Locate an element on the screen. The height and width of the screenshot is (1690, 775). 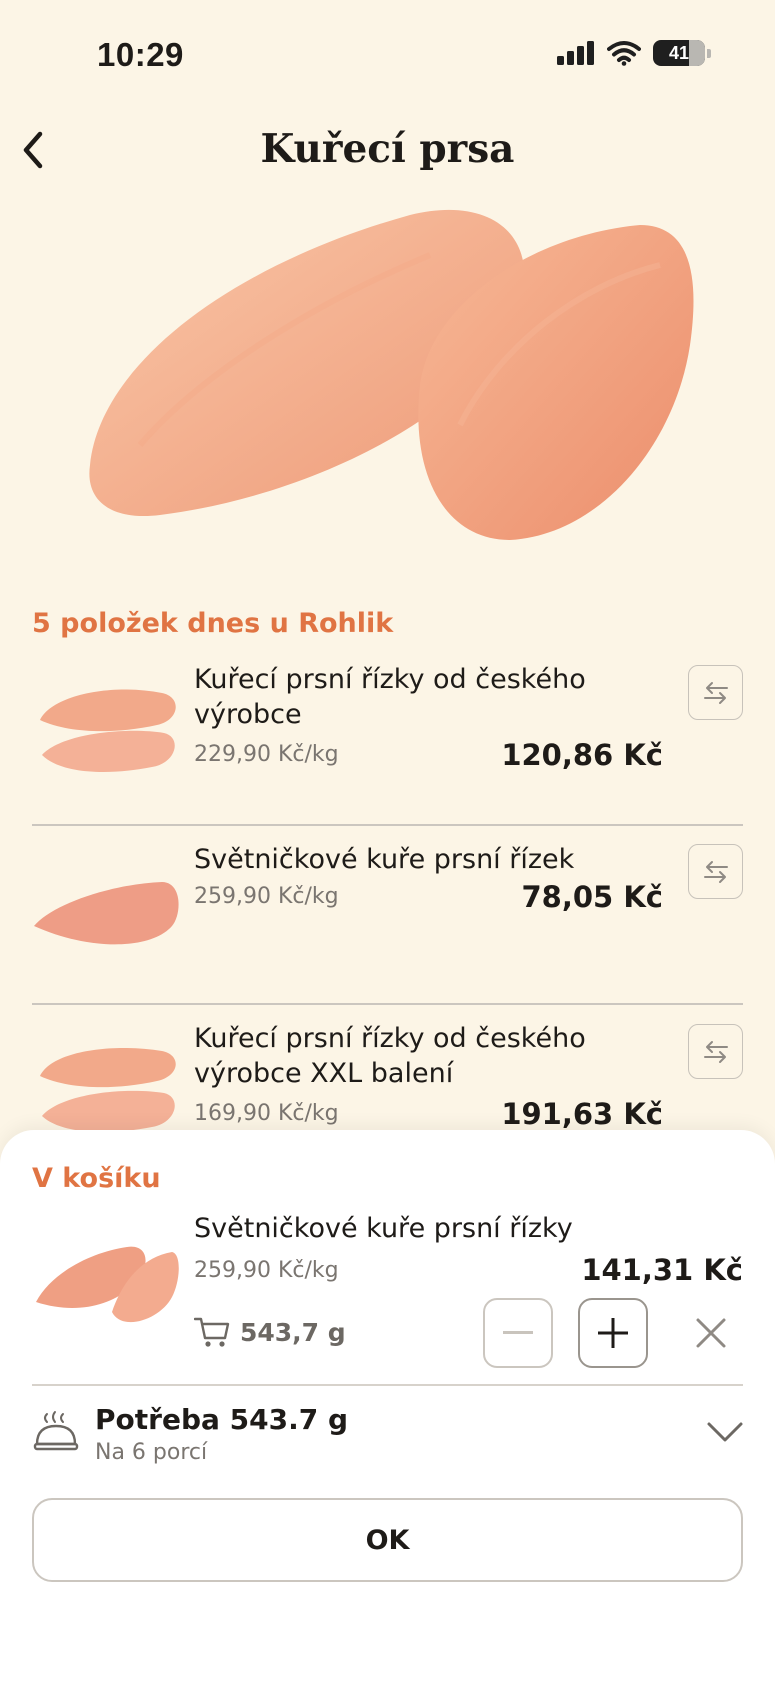
offer-price: 78,05 Kč is located at coordinates (592, 897).